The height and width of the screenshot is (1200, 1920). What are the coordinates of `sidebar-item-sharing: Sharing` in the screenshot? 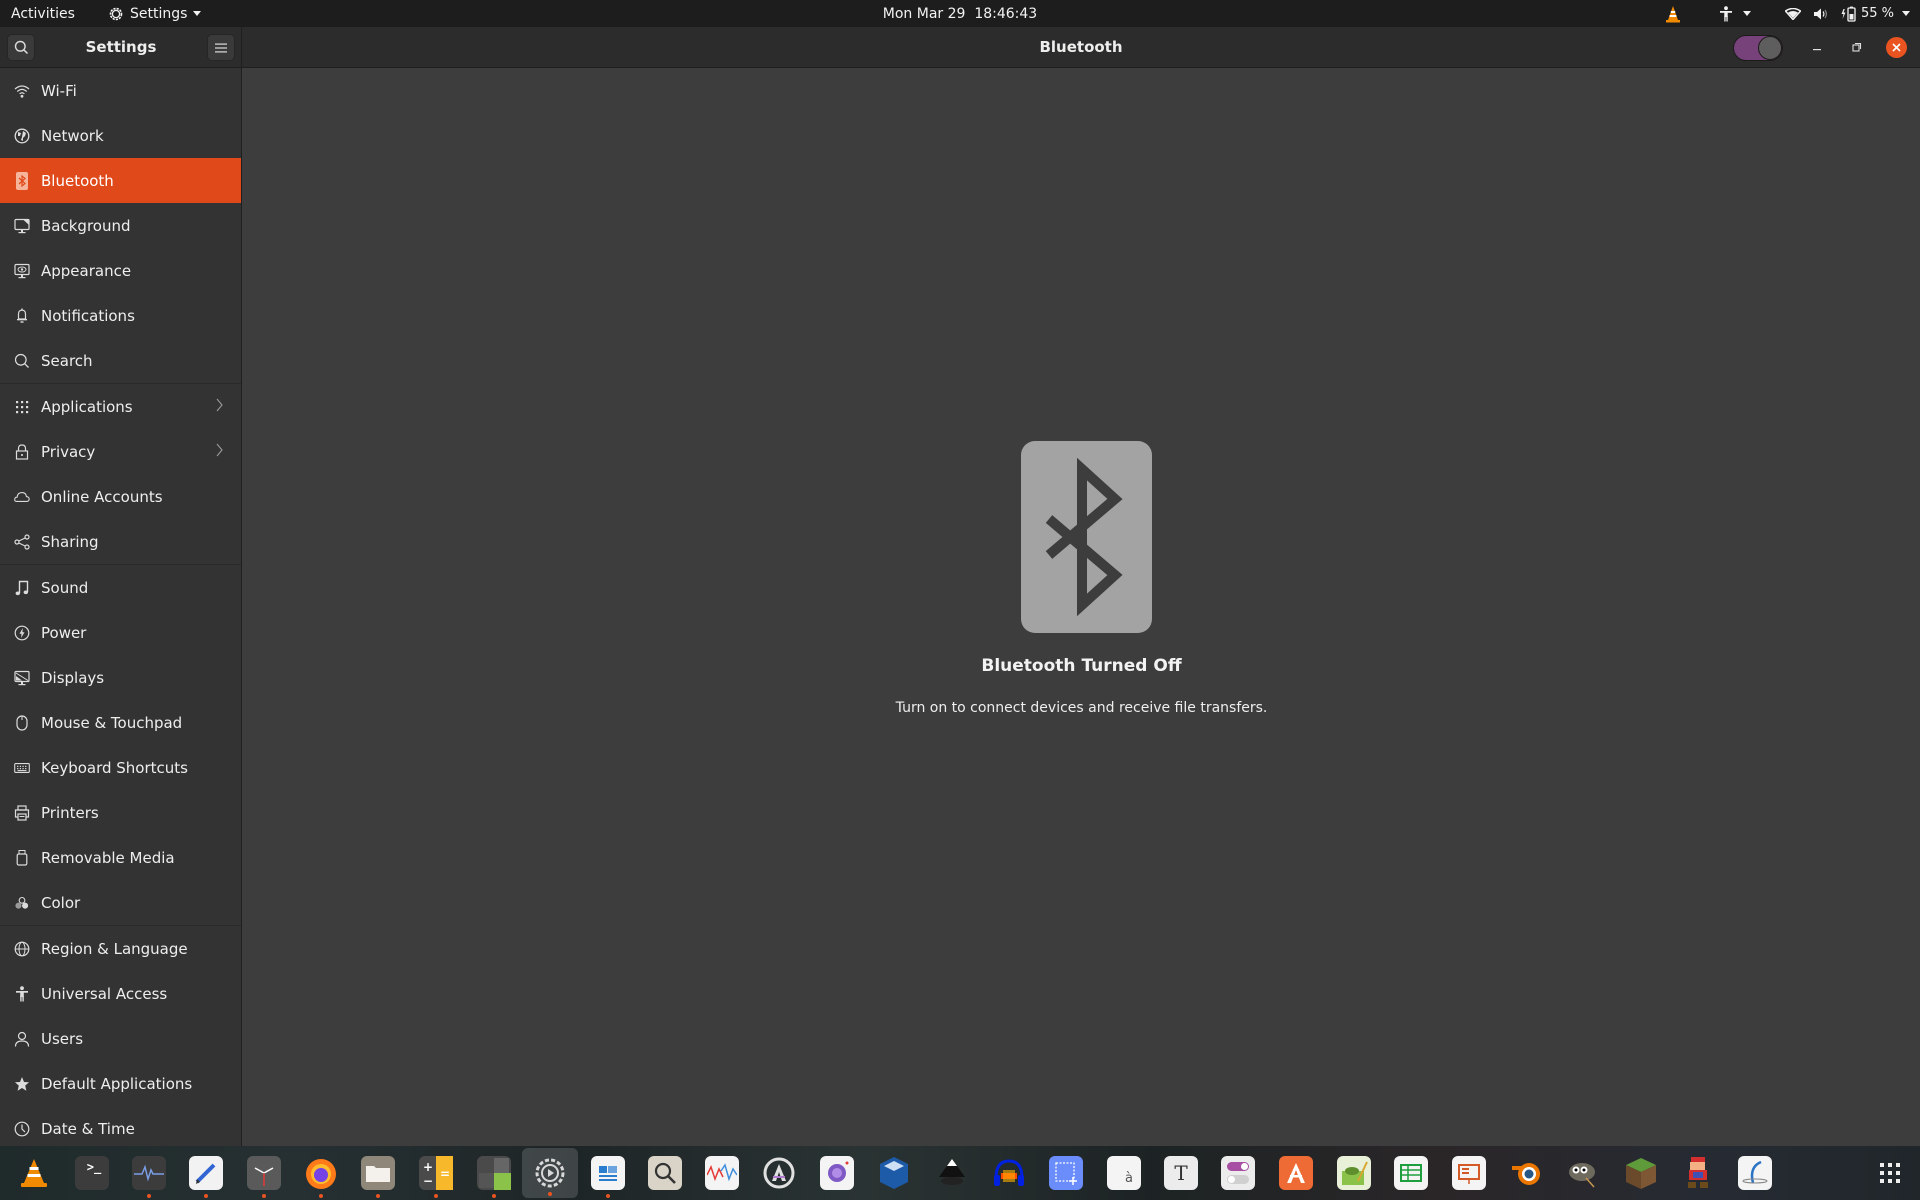 It's located at (120, 541).